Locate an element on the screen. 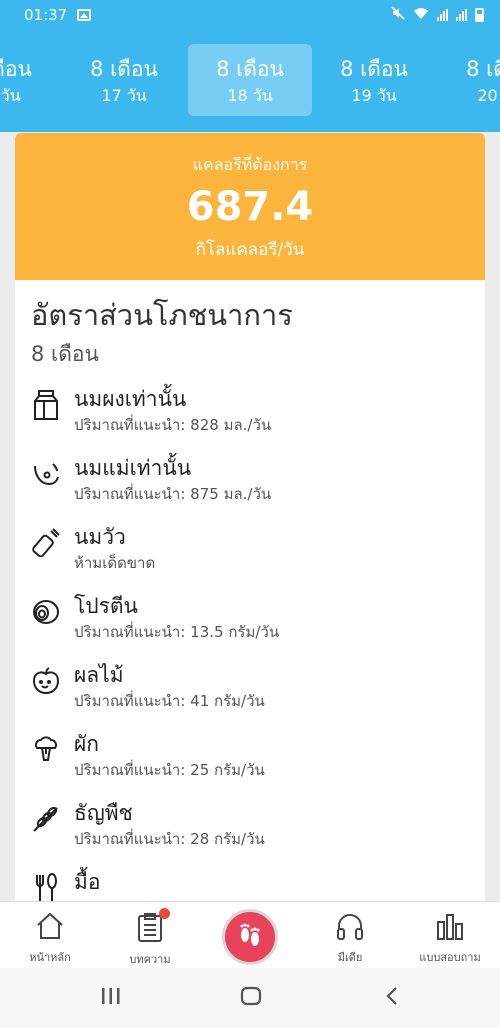 This screenshot has height=1028, width=500. item-title: ผลไม้ is located at coordinates (99, 675).